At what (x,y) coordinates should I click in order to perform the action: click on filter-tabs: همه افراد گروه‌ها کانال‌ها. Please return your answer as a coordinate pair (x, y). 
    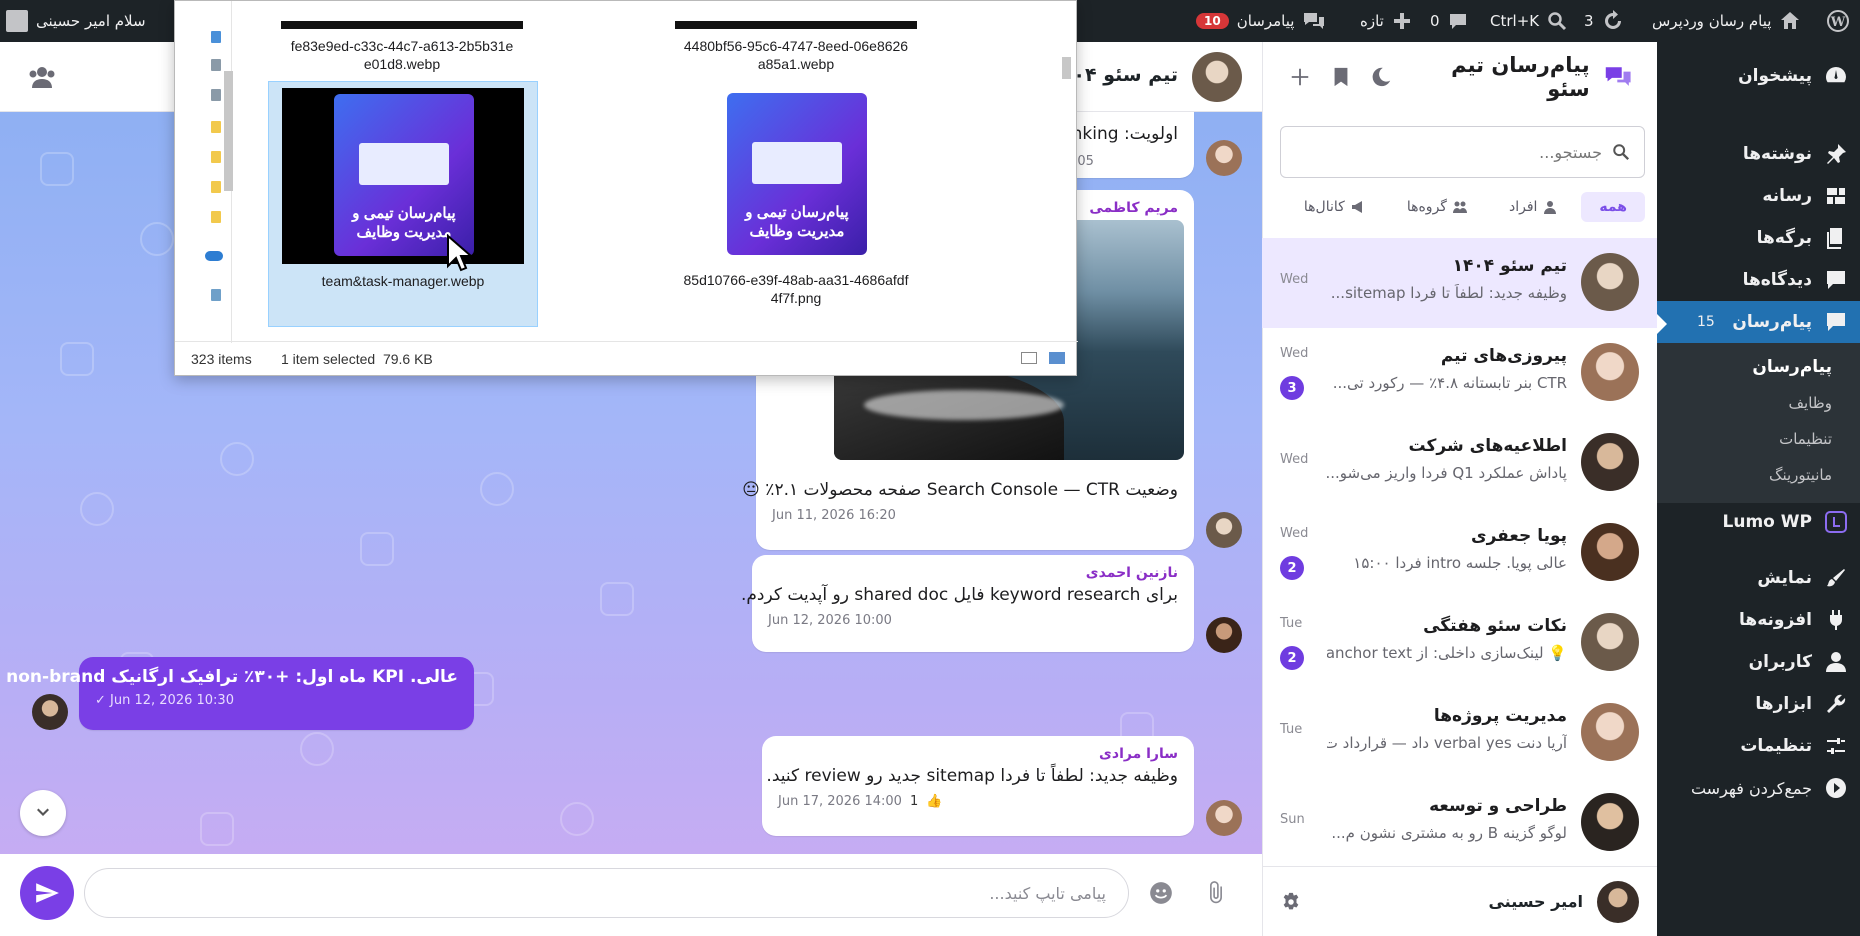
    Looking at the image, I should click on (1462, 209).